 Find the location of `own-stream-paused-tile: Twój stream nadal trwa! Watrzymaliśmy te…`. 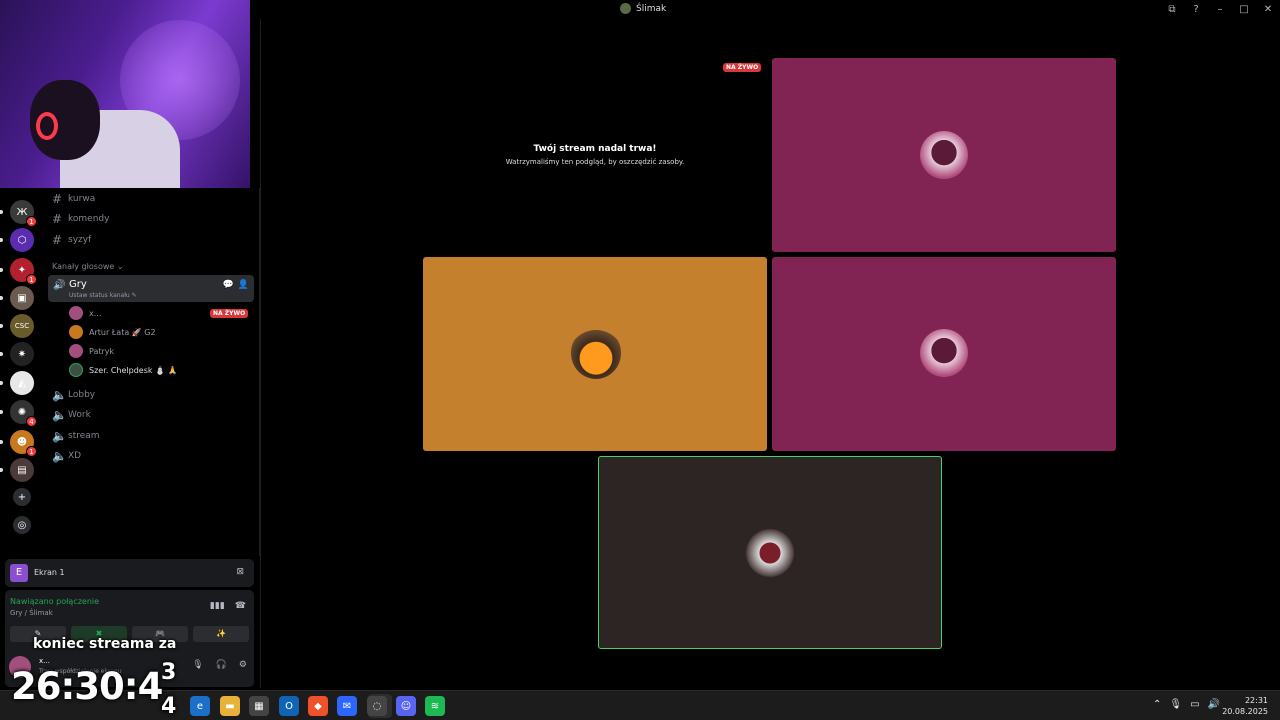

own-stream-paused-tile: Twój stream nadal trwa! Watrzymaliśmy te… is located at coordinates (595, 155).